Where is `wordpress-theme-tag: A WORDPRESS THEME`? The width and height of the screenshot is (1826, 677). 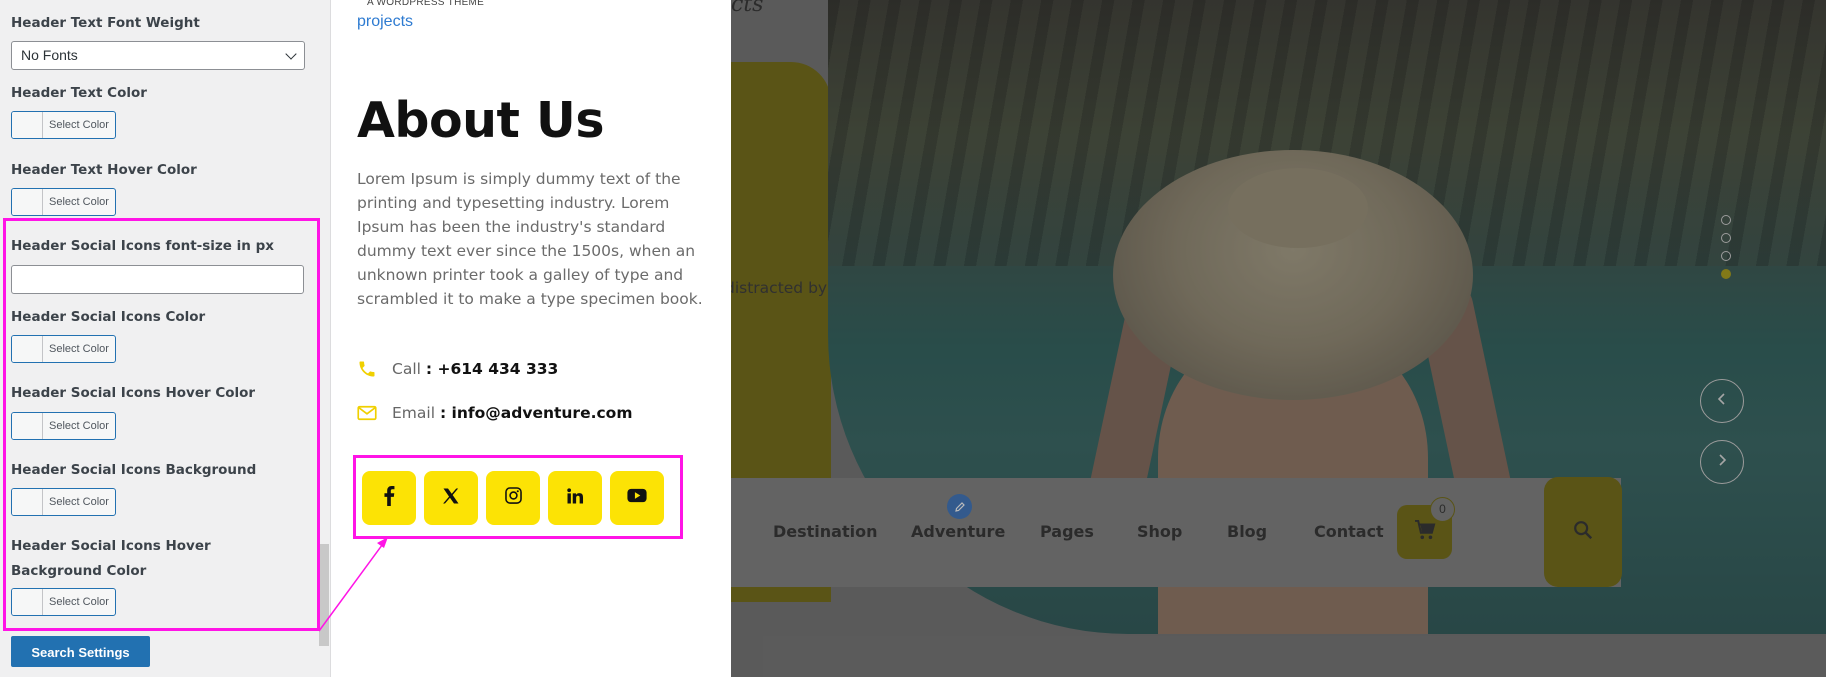
wordpress-theme-tag: A WORDPRESS THEME is located at coordinates (426, 4).